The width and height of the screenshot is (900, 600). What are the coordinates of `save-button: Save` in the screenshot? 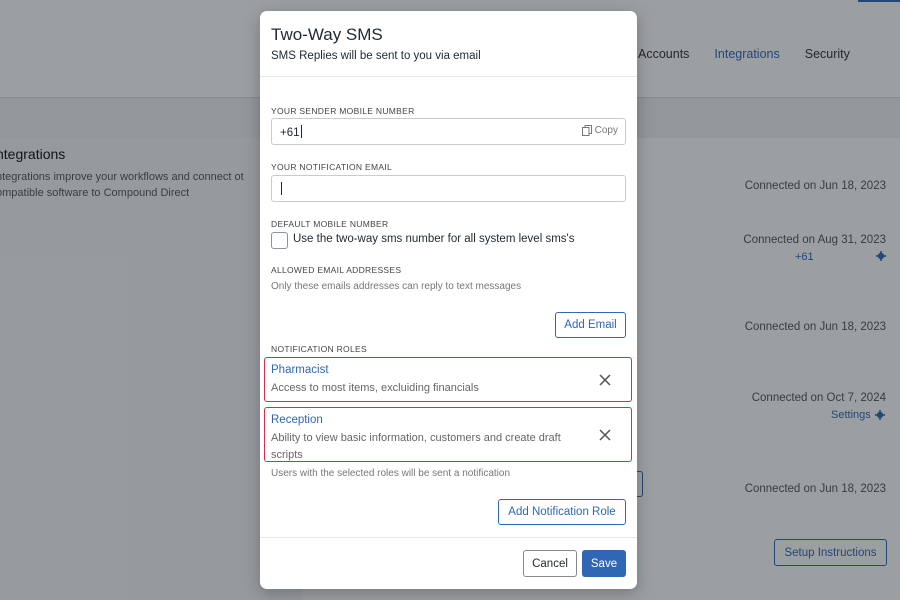 It's located at (604, 563).